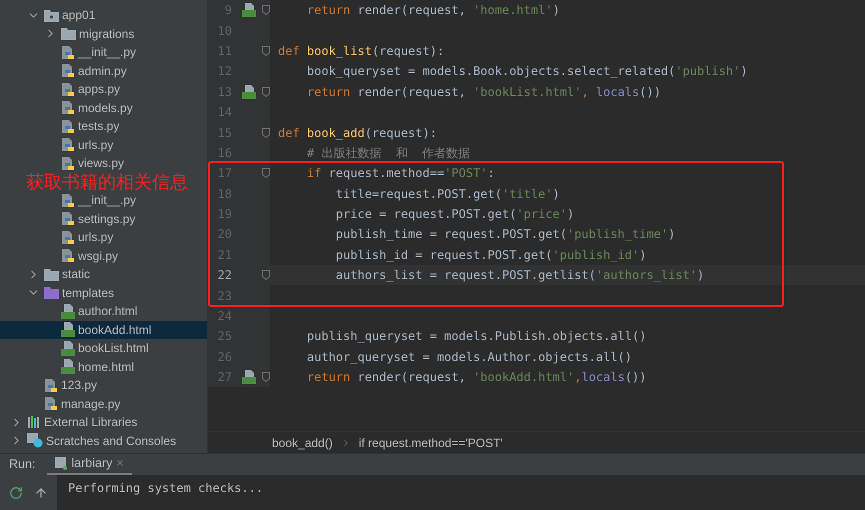 This screenshot has width=865, height=510. What do you see at coordinates (103, 15) in the screenshot?
I see `tree-item: app01` at bounding box center [103, 15].